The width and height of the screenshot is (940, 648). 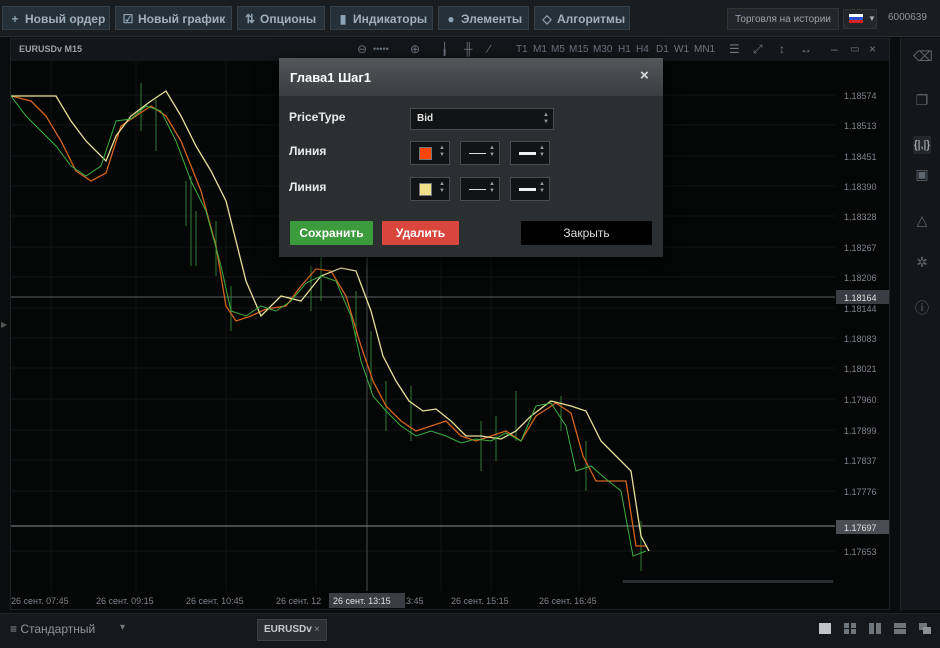 I want to click on delete-button: Удалить, so click(x=420, y=233).